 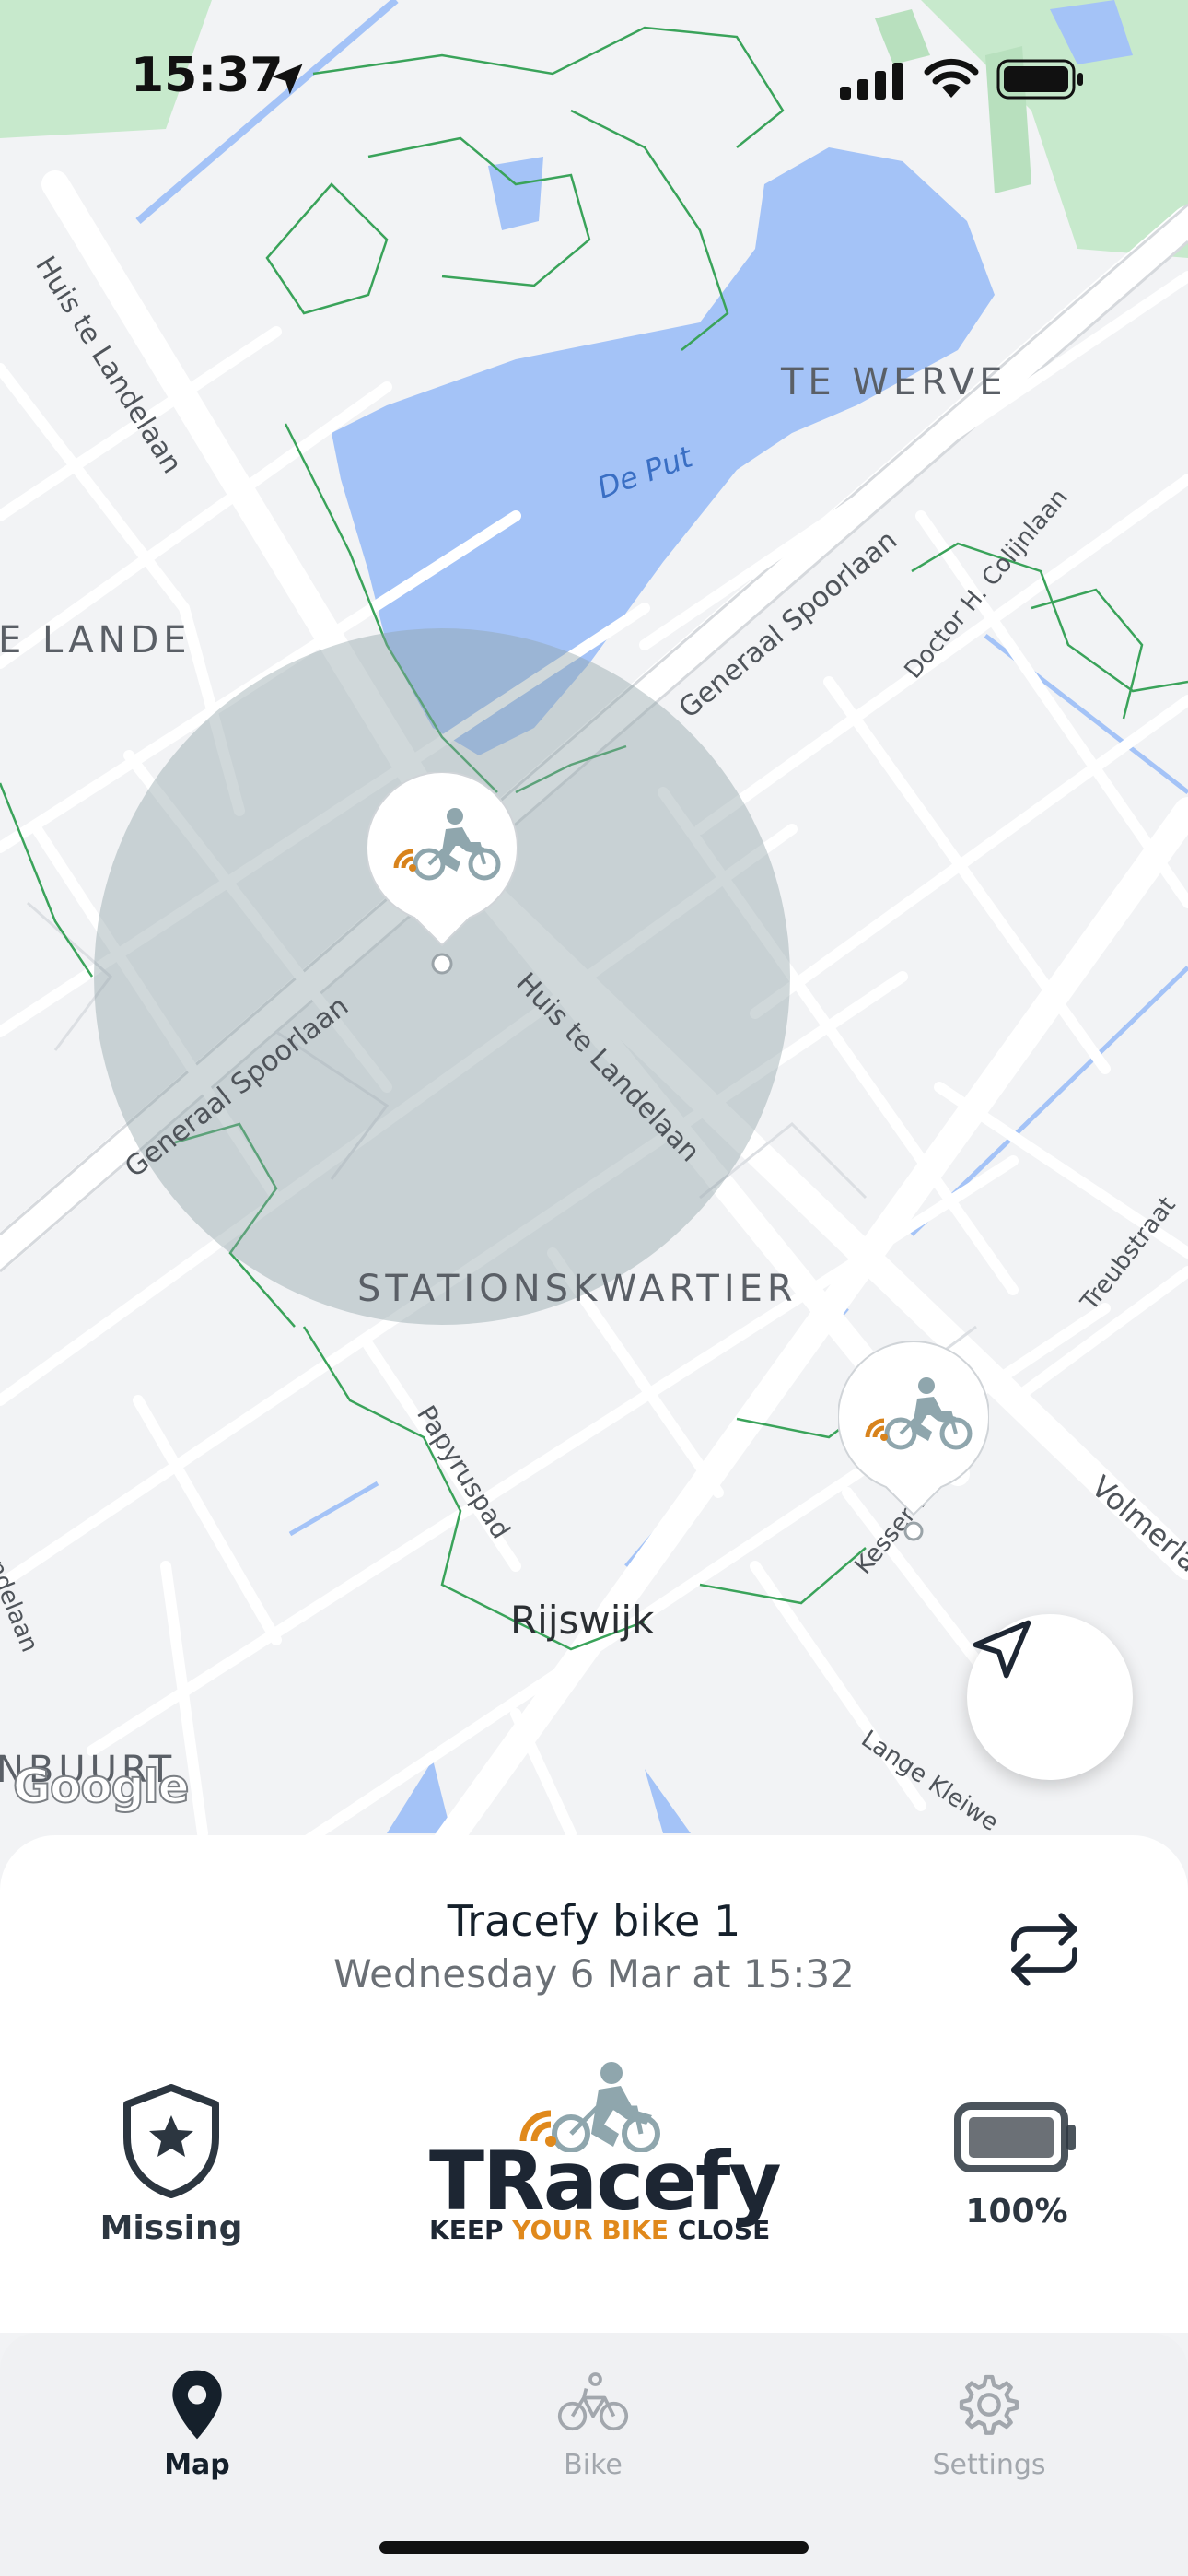 I want to click on bike-battery-status: 100%, so click(x=1017, y=2166).